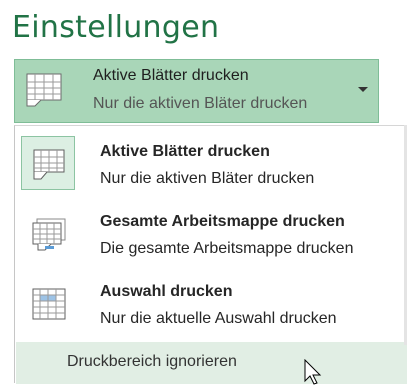  Describe the element at coordinates (218, 318) in the screenshot. I see `option-subtitle: Nur die aktuelle Auswahl drucken` at that location.